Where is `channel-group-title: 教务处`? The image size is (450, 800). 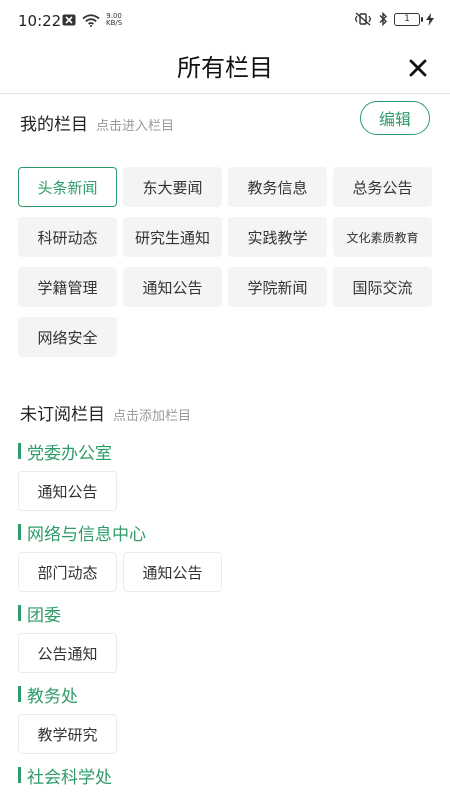 channel-group-title: 教务处 is located at coordinates (67, 694).